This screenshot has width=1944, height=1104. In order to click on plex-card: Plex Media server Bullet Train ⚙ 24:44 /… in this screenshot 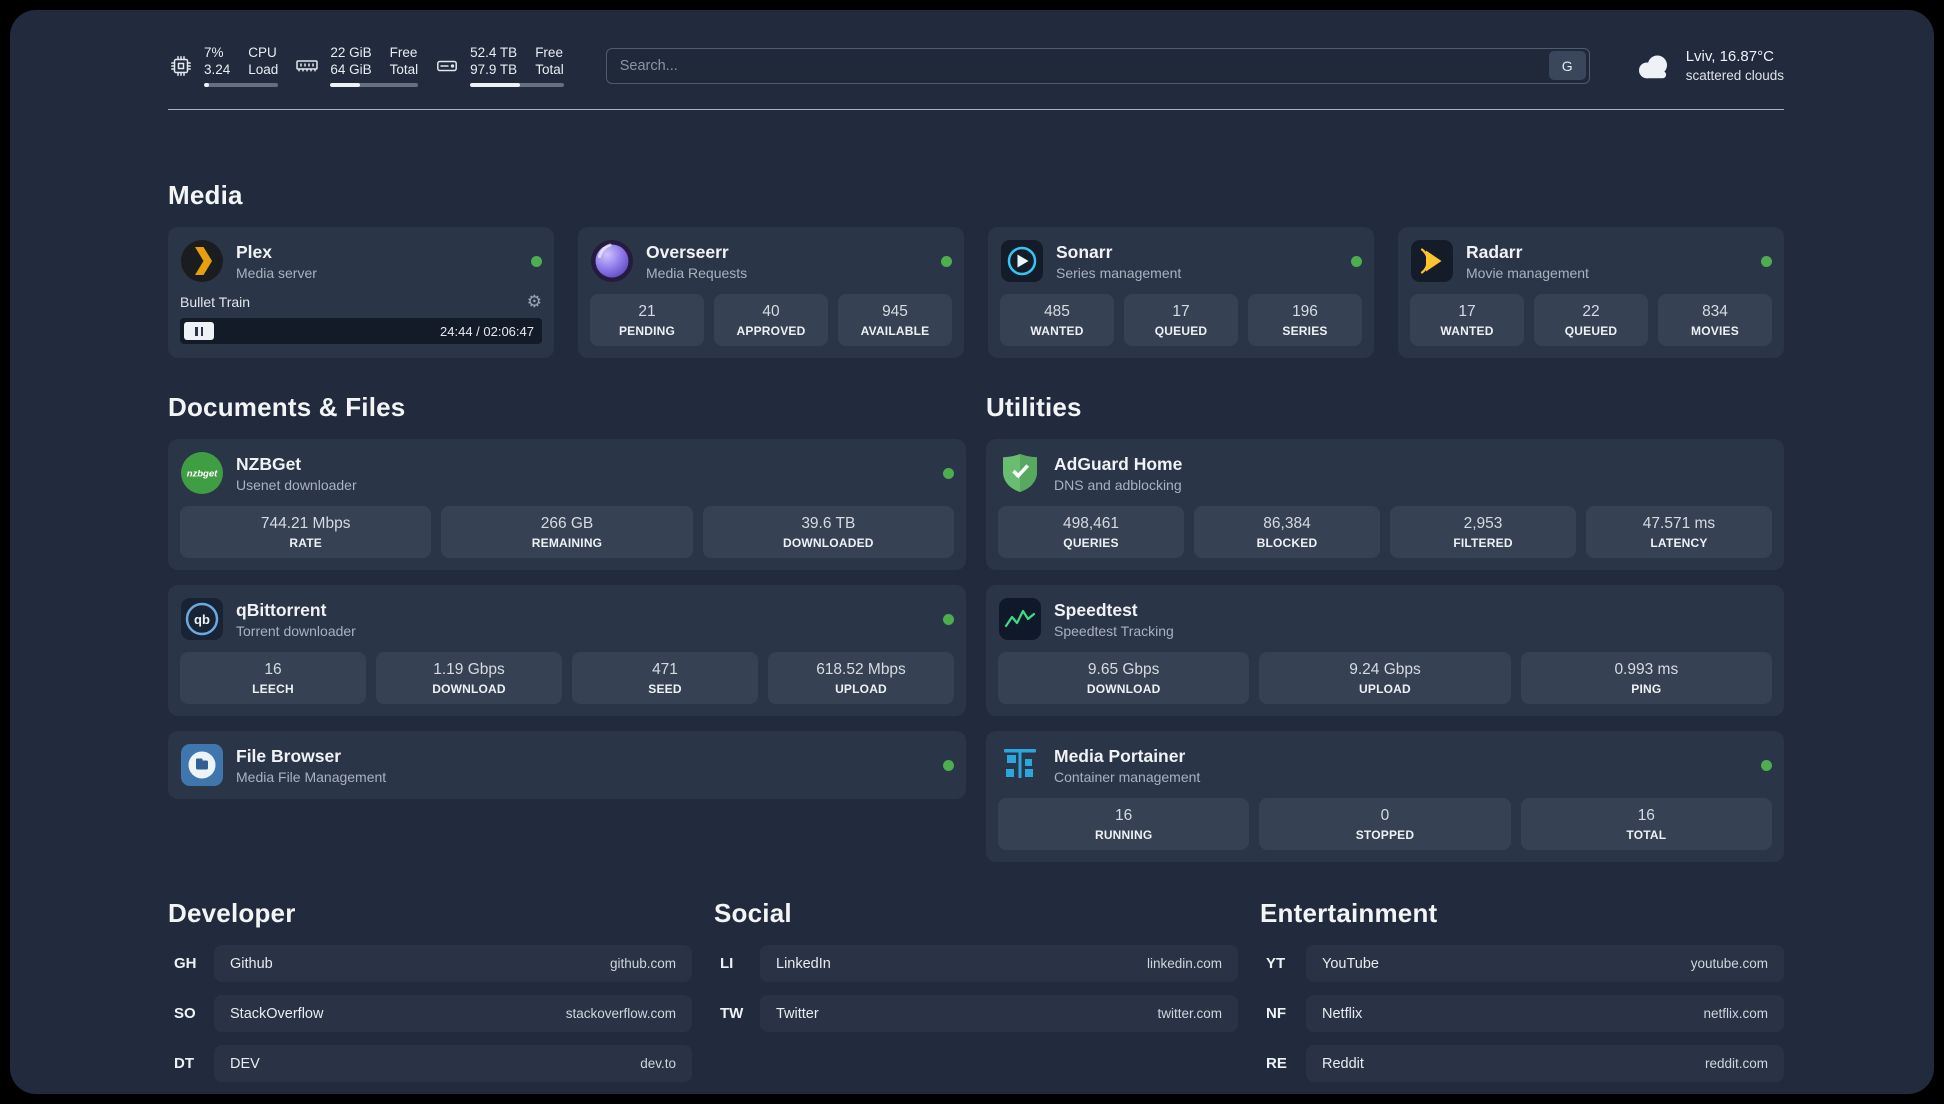, I will do `click(361, 292)`.